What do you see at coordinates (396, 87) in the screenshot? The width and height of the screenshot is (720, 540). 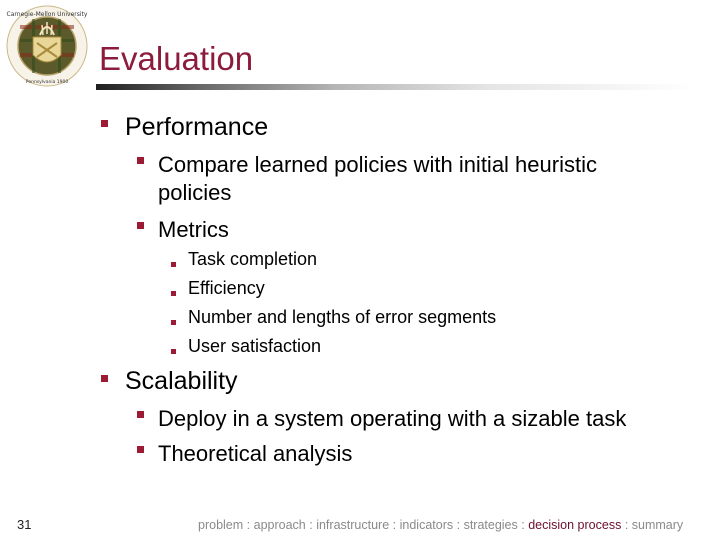 I see `title-divider` at bounding box center [396, 87].